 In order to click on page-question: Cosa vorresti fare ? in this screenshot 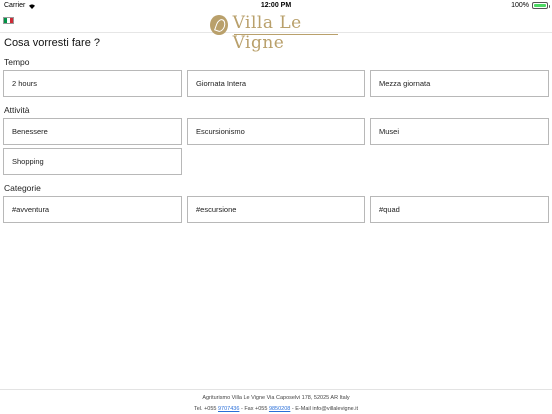, I will do `click(52, 43)`.